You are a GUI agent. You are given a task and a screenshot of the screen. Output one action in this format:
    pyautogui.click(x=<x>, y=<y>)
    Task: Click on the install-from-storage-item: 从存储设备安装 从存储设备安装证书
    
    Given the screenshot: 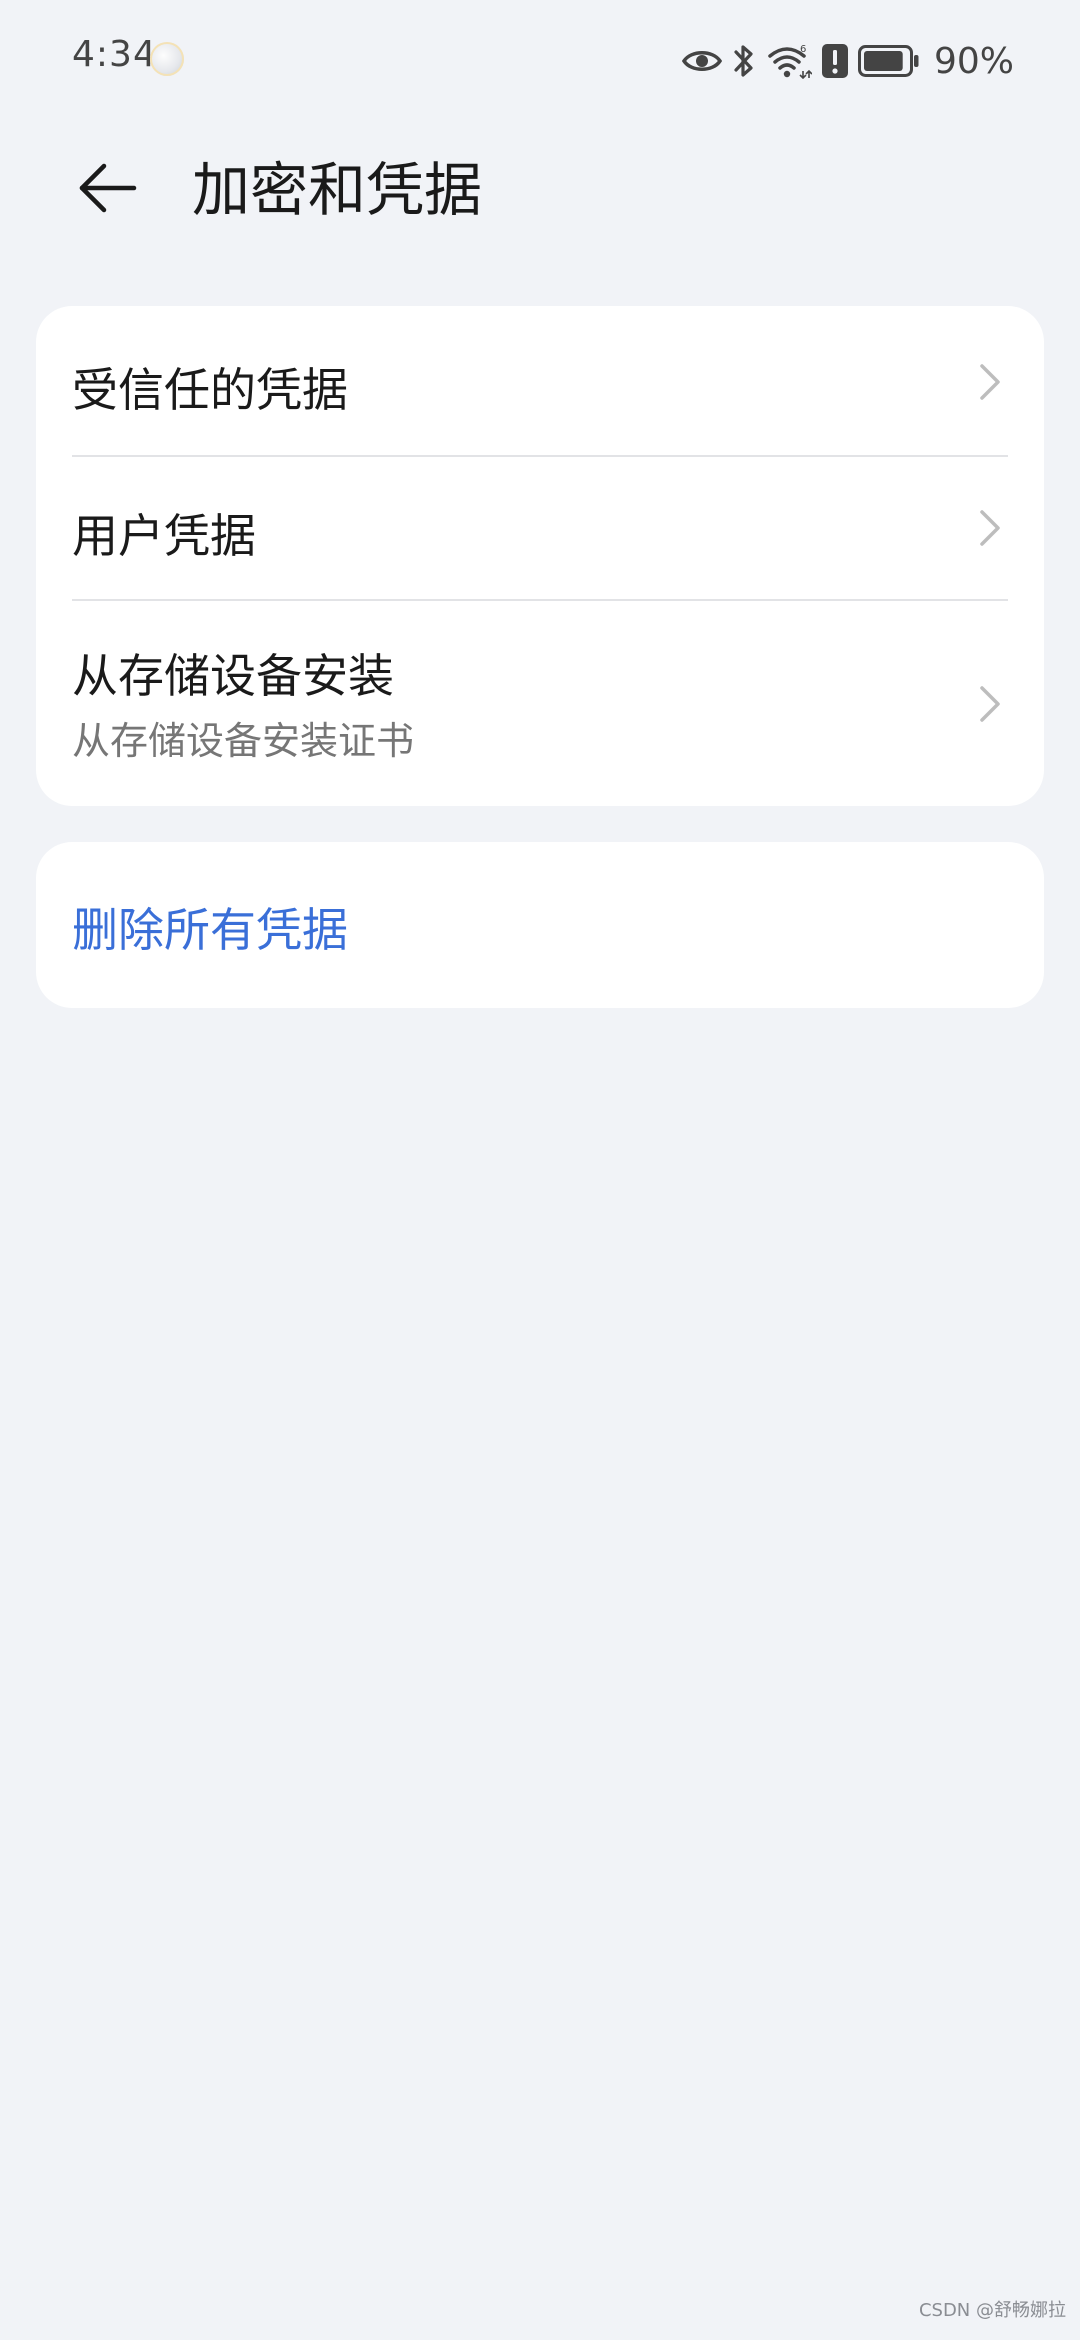 What is the action you would take?
    pyautogui.click(x=540, y=703)
    